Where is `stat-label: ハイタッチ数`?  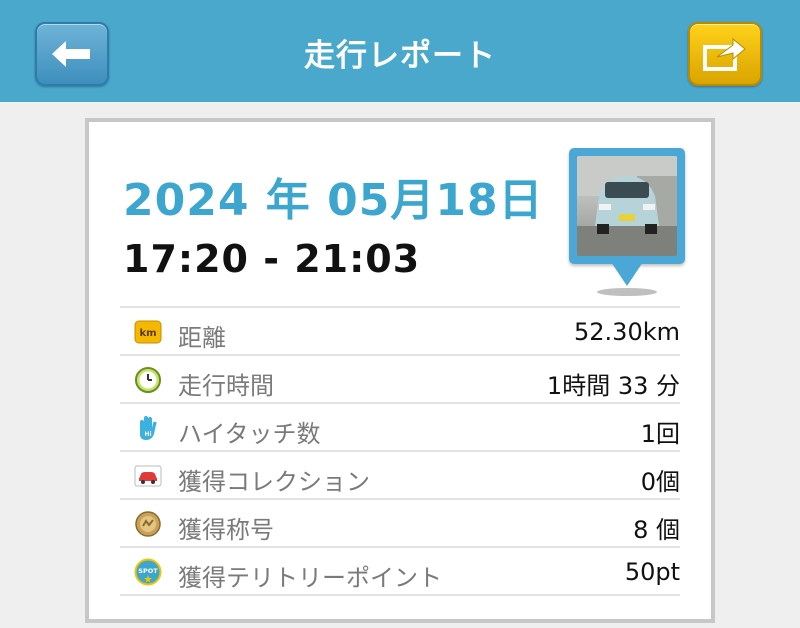
stat-label: ハイタッチ数 is located at coordinates (249, 434).